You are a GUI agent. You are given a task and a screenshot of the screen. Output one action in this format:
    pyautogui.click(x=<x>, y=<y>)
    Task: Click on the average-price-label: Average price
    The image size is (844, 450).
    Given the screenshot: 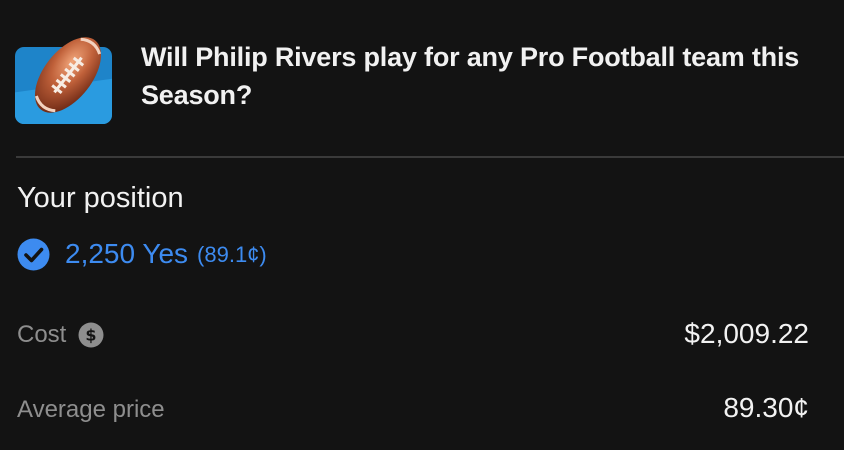 What is the action you would take?
    pyautogui.click(x=91, y=409)
    